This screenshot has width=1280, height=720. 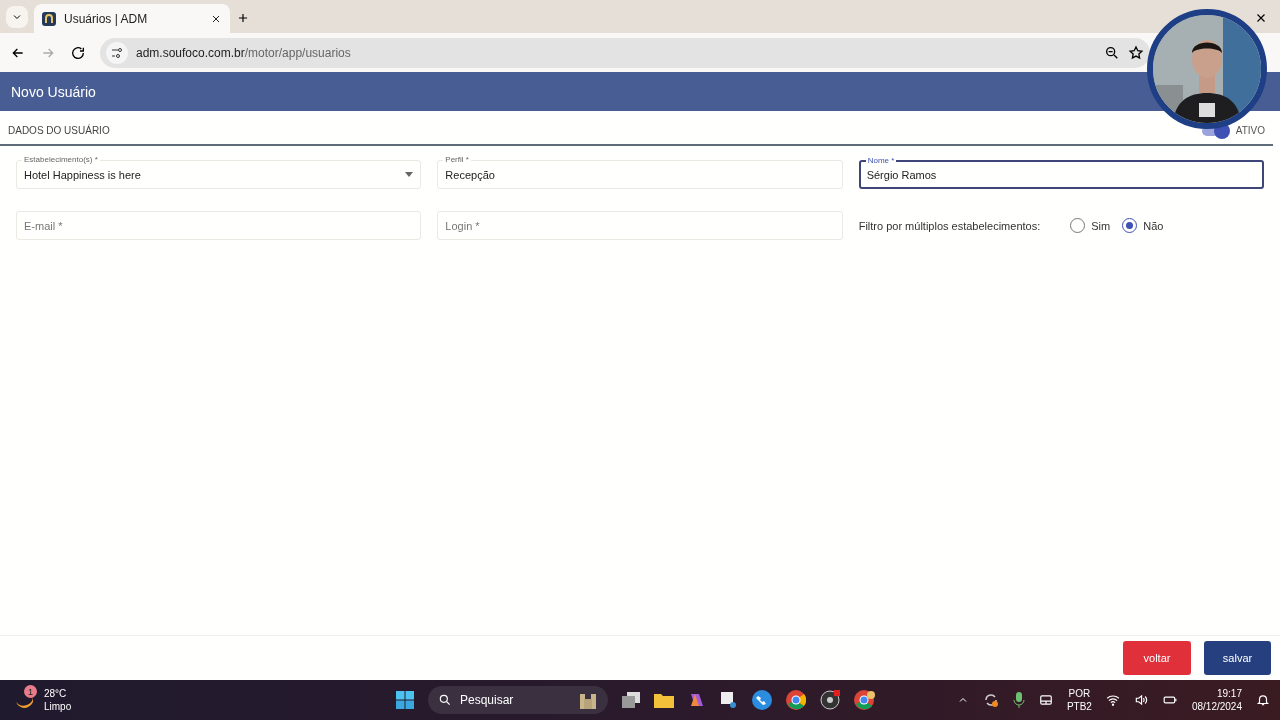 What do you see at coordinates (219, 225) in the screenshot?
I see `input-field: E-mail *` at bounding box center [219, 225].